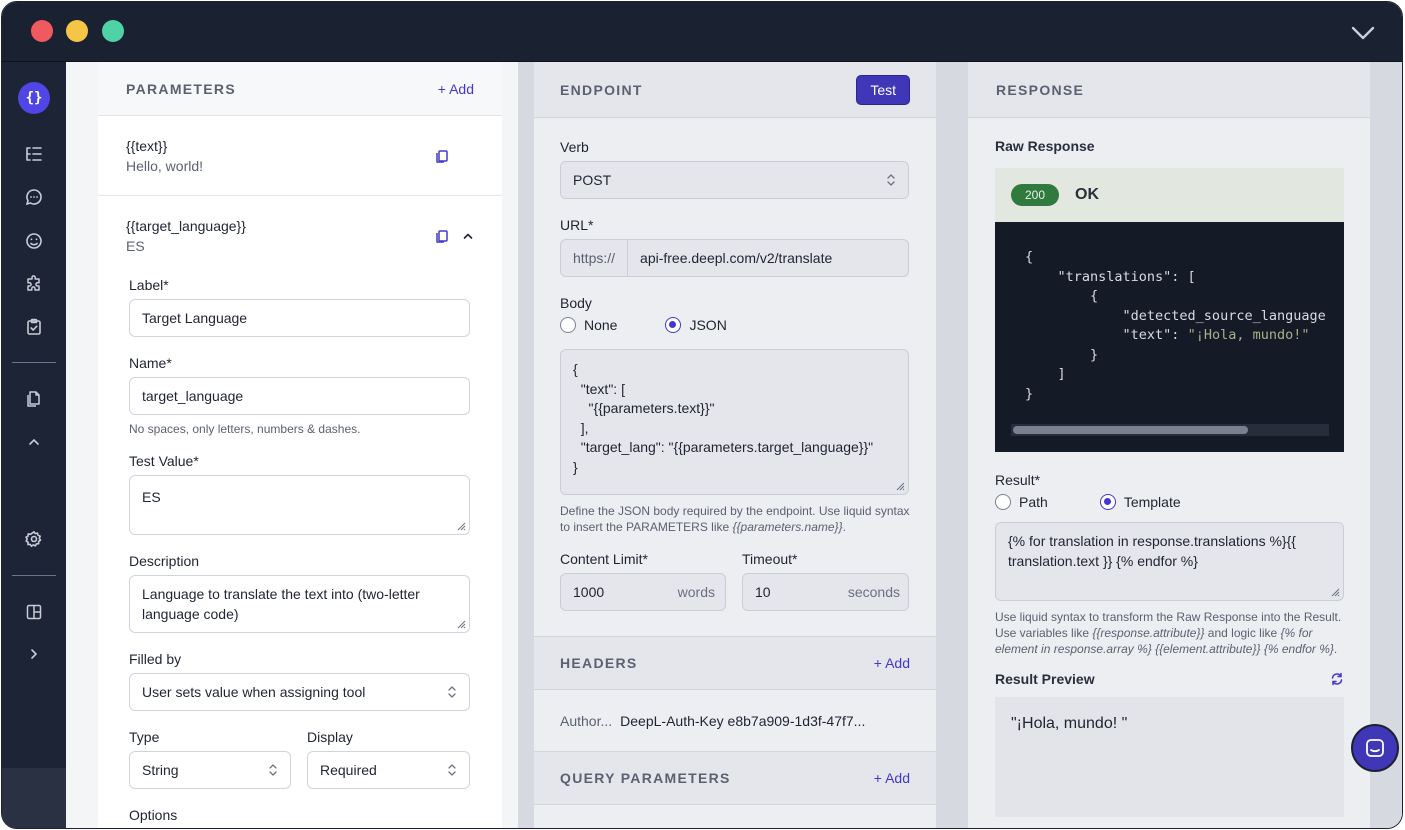 The width and height of the screenshot is (1405, 830). What do you see at coordinates (153, 815) in the screenshot?
I see `options-field-label: Options` at bounding box center [153, 815].